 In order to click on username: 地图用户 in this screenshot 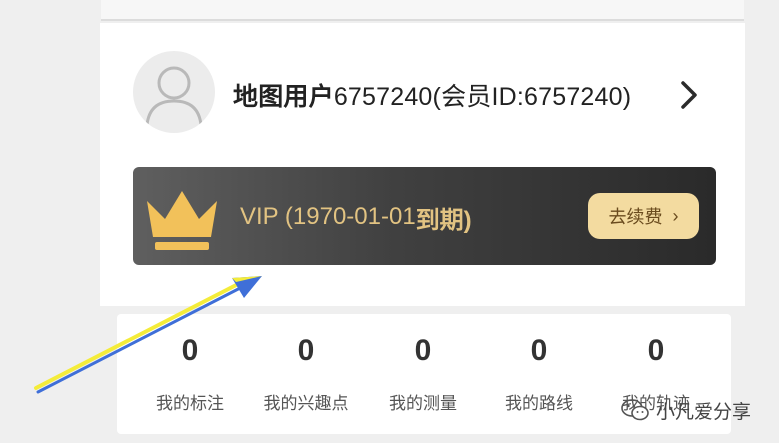, I will do `click(283, 97)`.